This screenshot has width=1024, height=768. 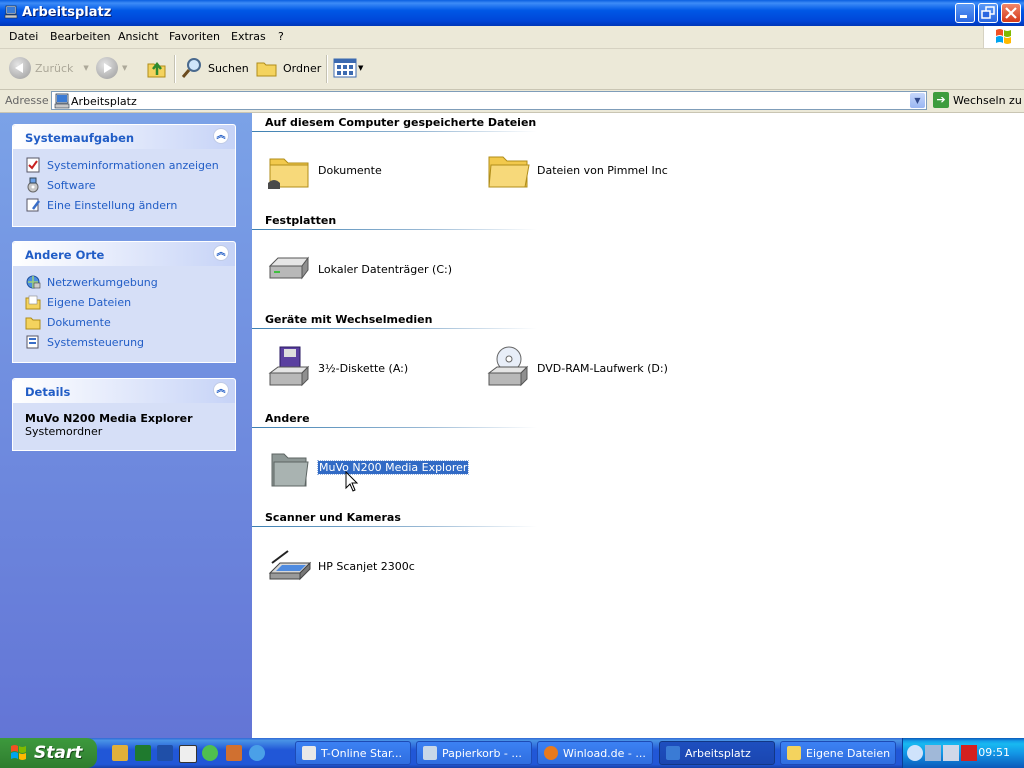 I want to click on firefox-icon, so click(x=551, y=753).